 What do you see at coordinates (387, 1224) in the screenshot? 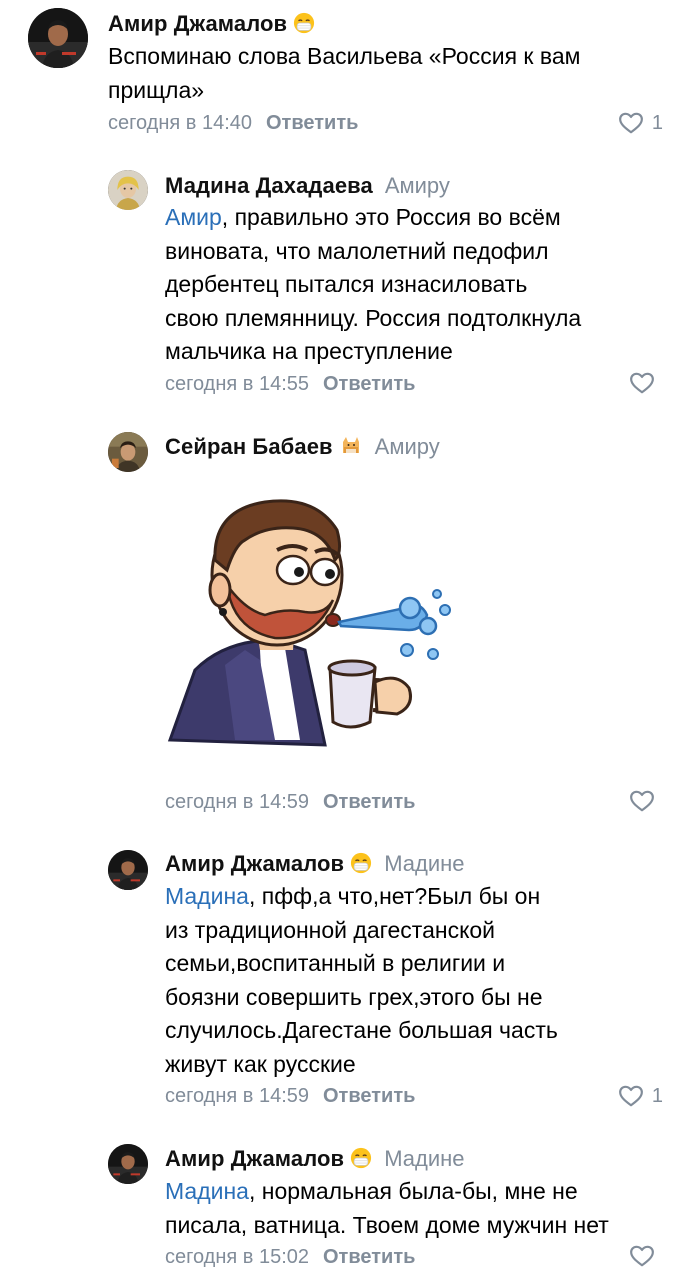
I see `comment-text-line: писала, ватница. Твоем доме мужчин нет` at bounding box center [387, 1224].